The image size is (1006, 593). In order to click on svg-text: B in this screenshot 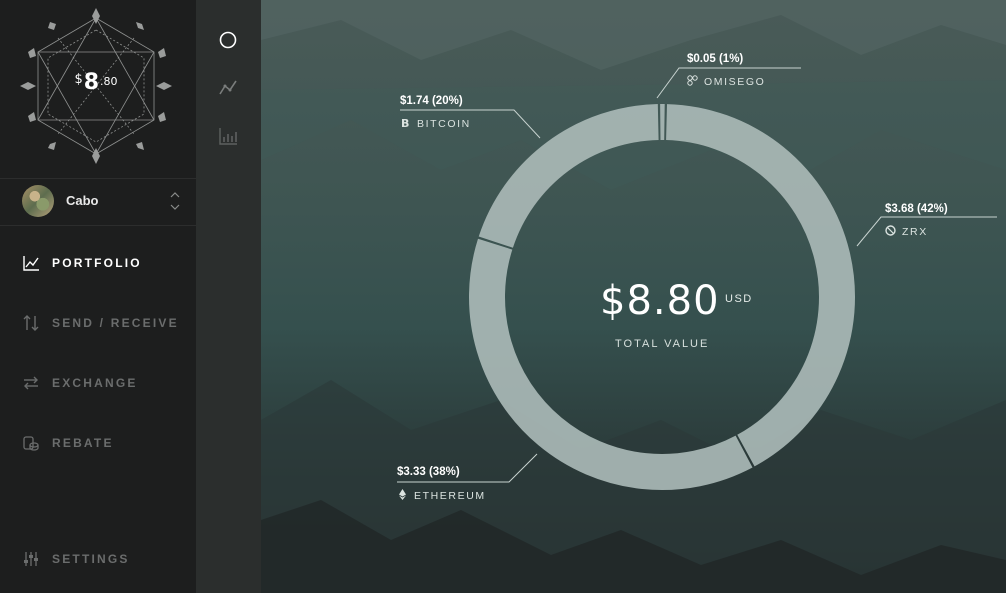, I will do `click(406, 122)`.